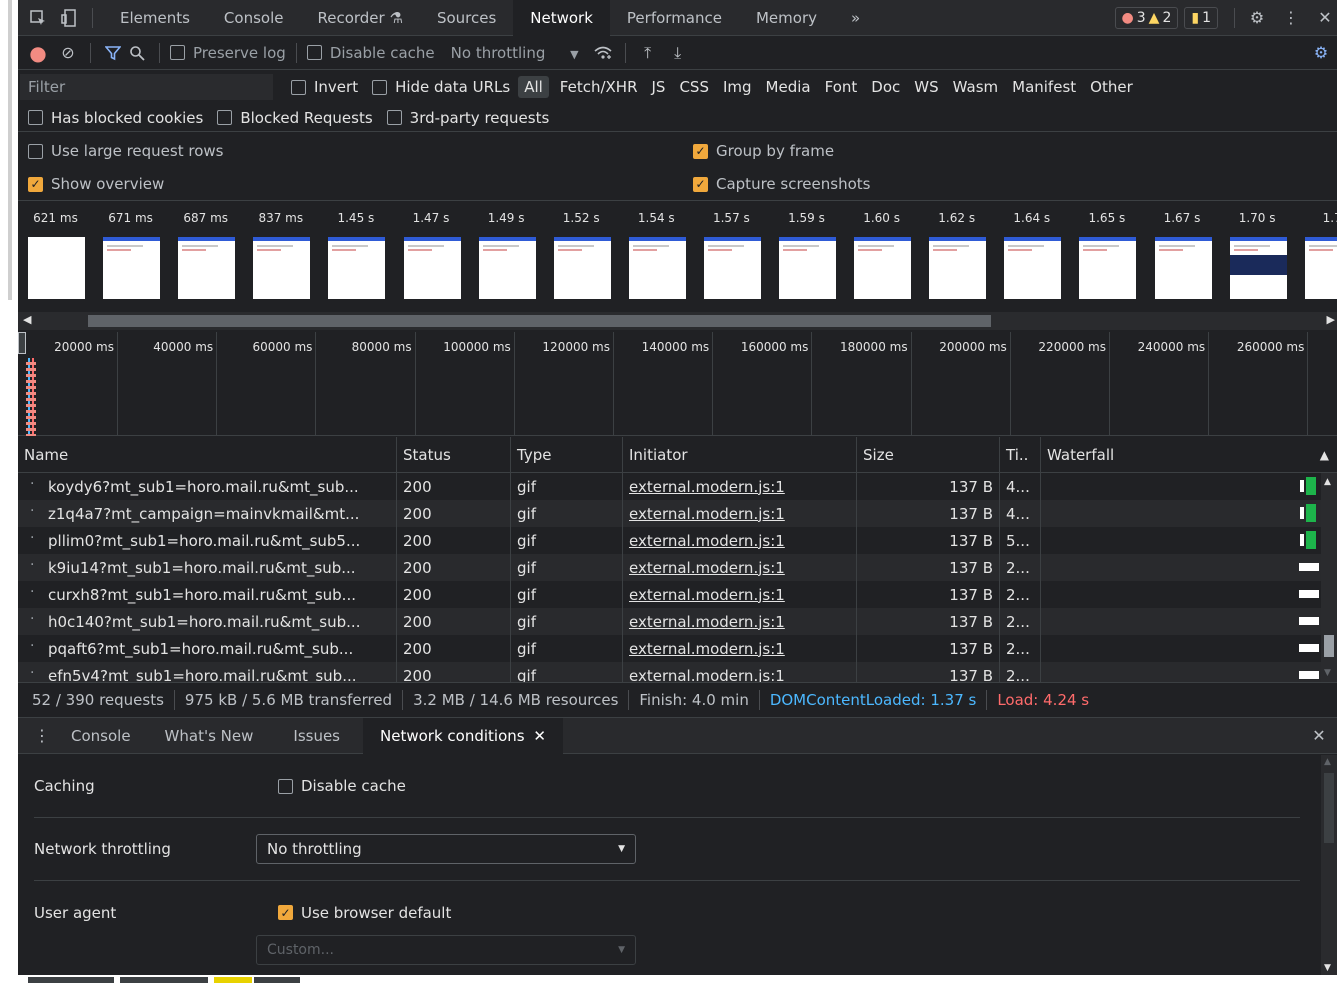 The height and width of the screenshot is (983, 1337). What do you see at coordinates (806, 250) in the screenshot?
I see `screenshot-thumbnail: 1.59 s` at bounding box center [806, 250].